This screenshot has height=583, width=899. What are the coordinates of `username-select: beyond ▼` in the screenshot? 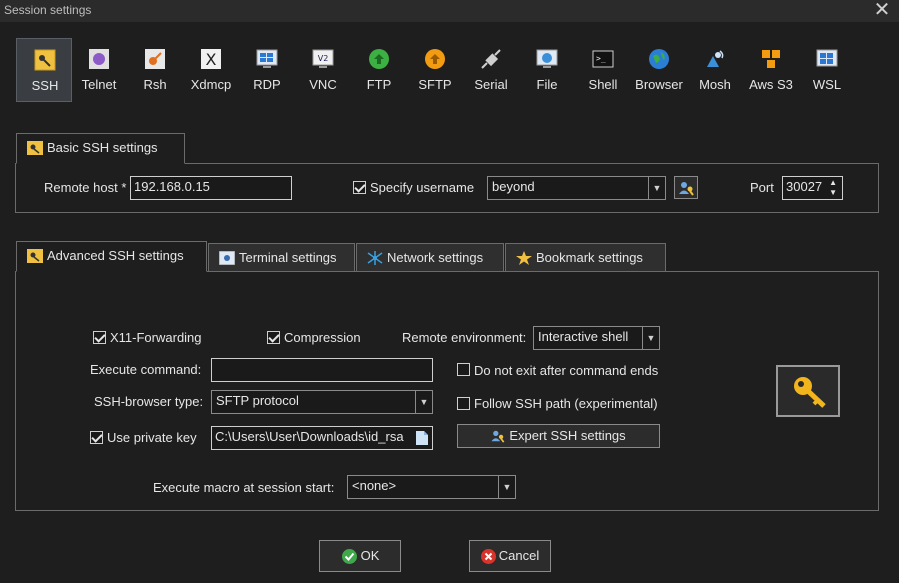 It's located at (576, 188).